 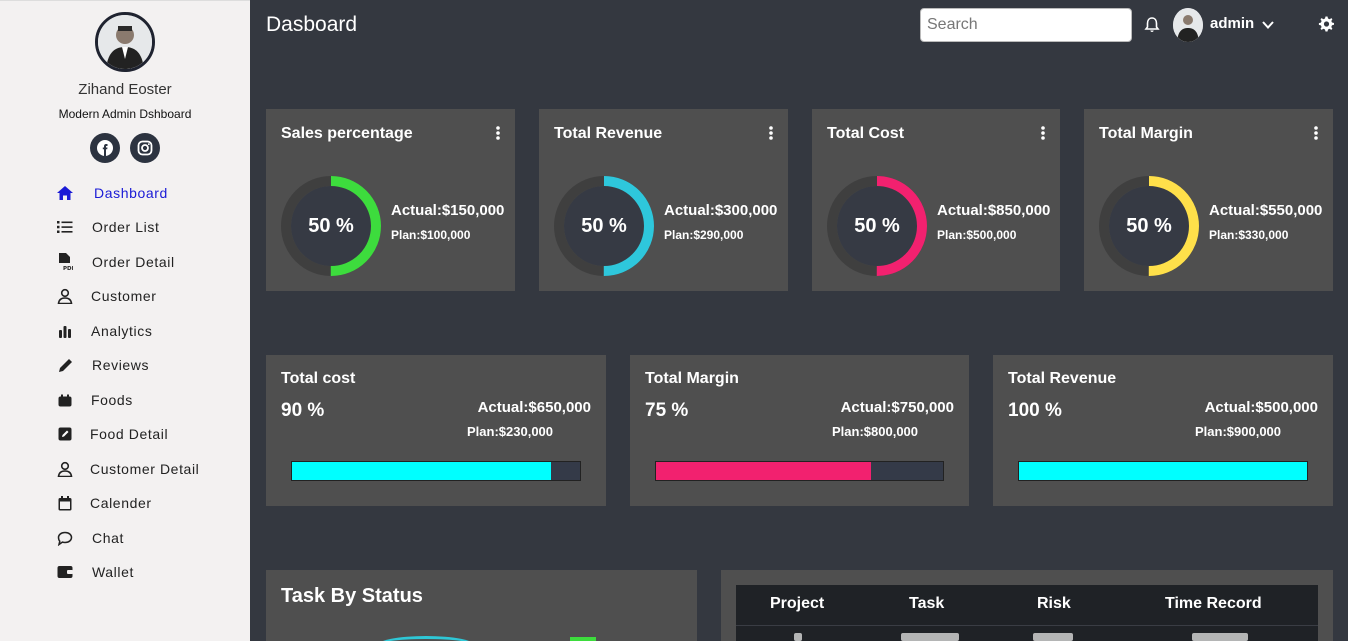 I want to click on sidebar-item-wallet: Wallet, so click(x=125, y=572).